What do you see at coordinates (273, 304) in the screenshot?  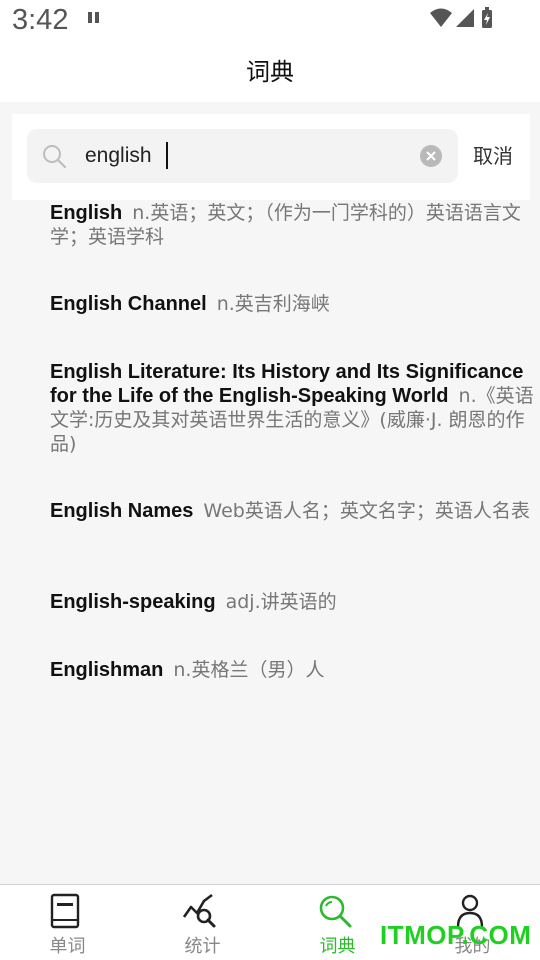 I see `result-definition: n.英吉利海峡` at bounding box center [273, 304].